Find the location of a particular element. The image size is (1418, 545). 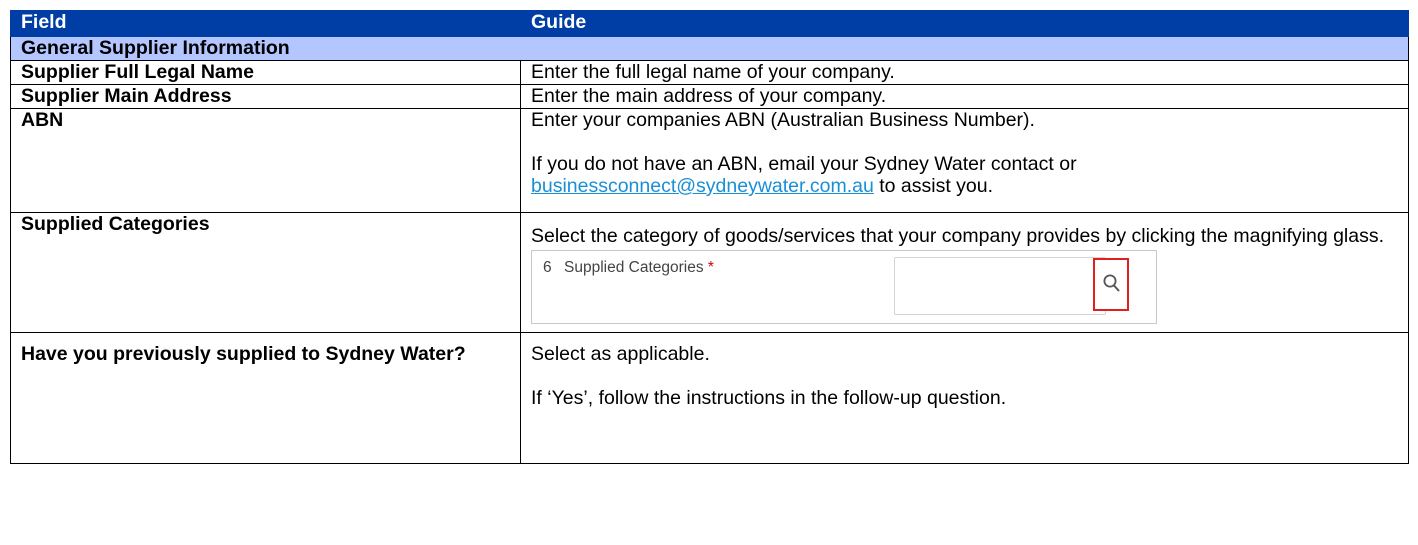

table-header-row: Field Guide is located at coordinates (709, 23).